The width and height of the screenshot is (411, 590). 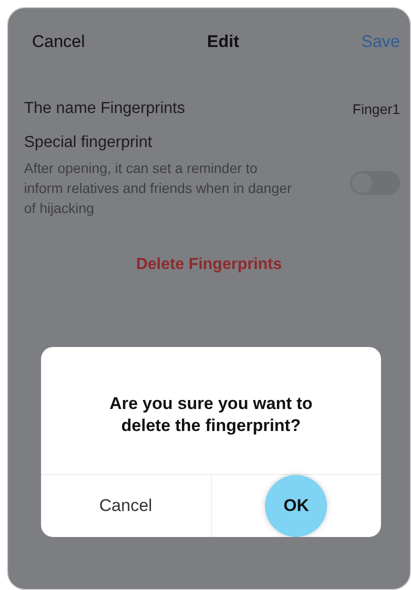 I want to click on ok-button: OK, so click(x=295, y=506).